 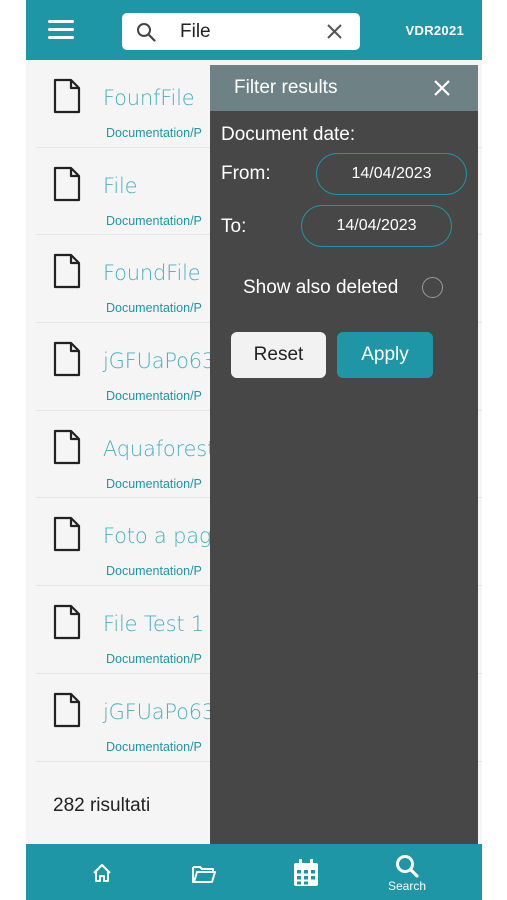 I want to click on calendar-icon, so click(x=306, y=872).